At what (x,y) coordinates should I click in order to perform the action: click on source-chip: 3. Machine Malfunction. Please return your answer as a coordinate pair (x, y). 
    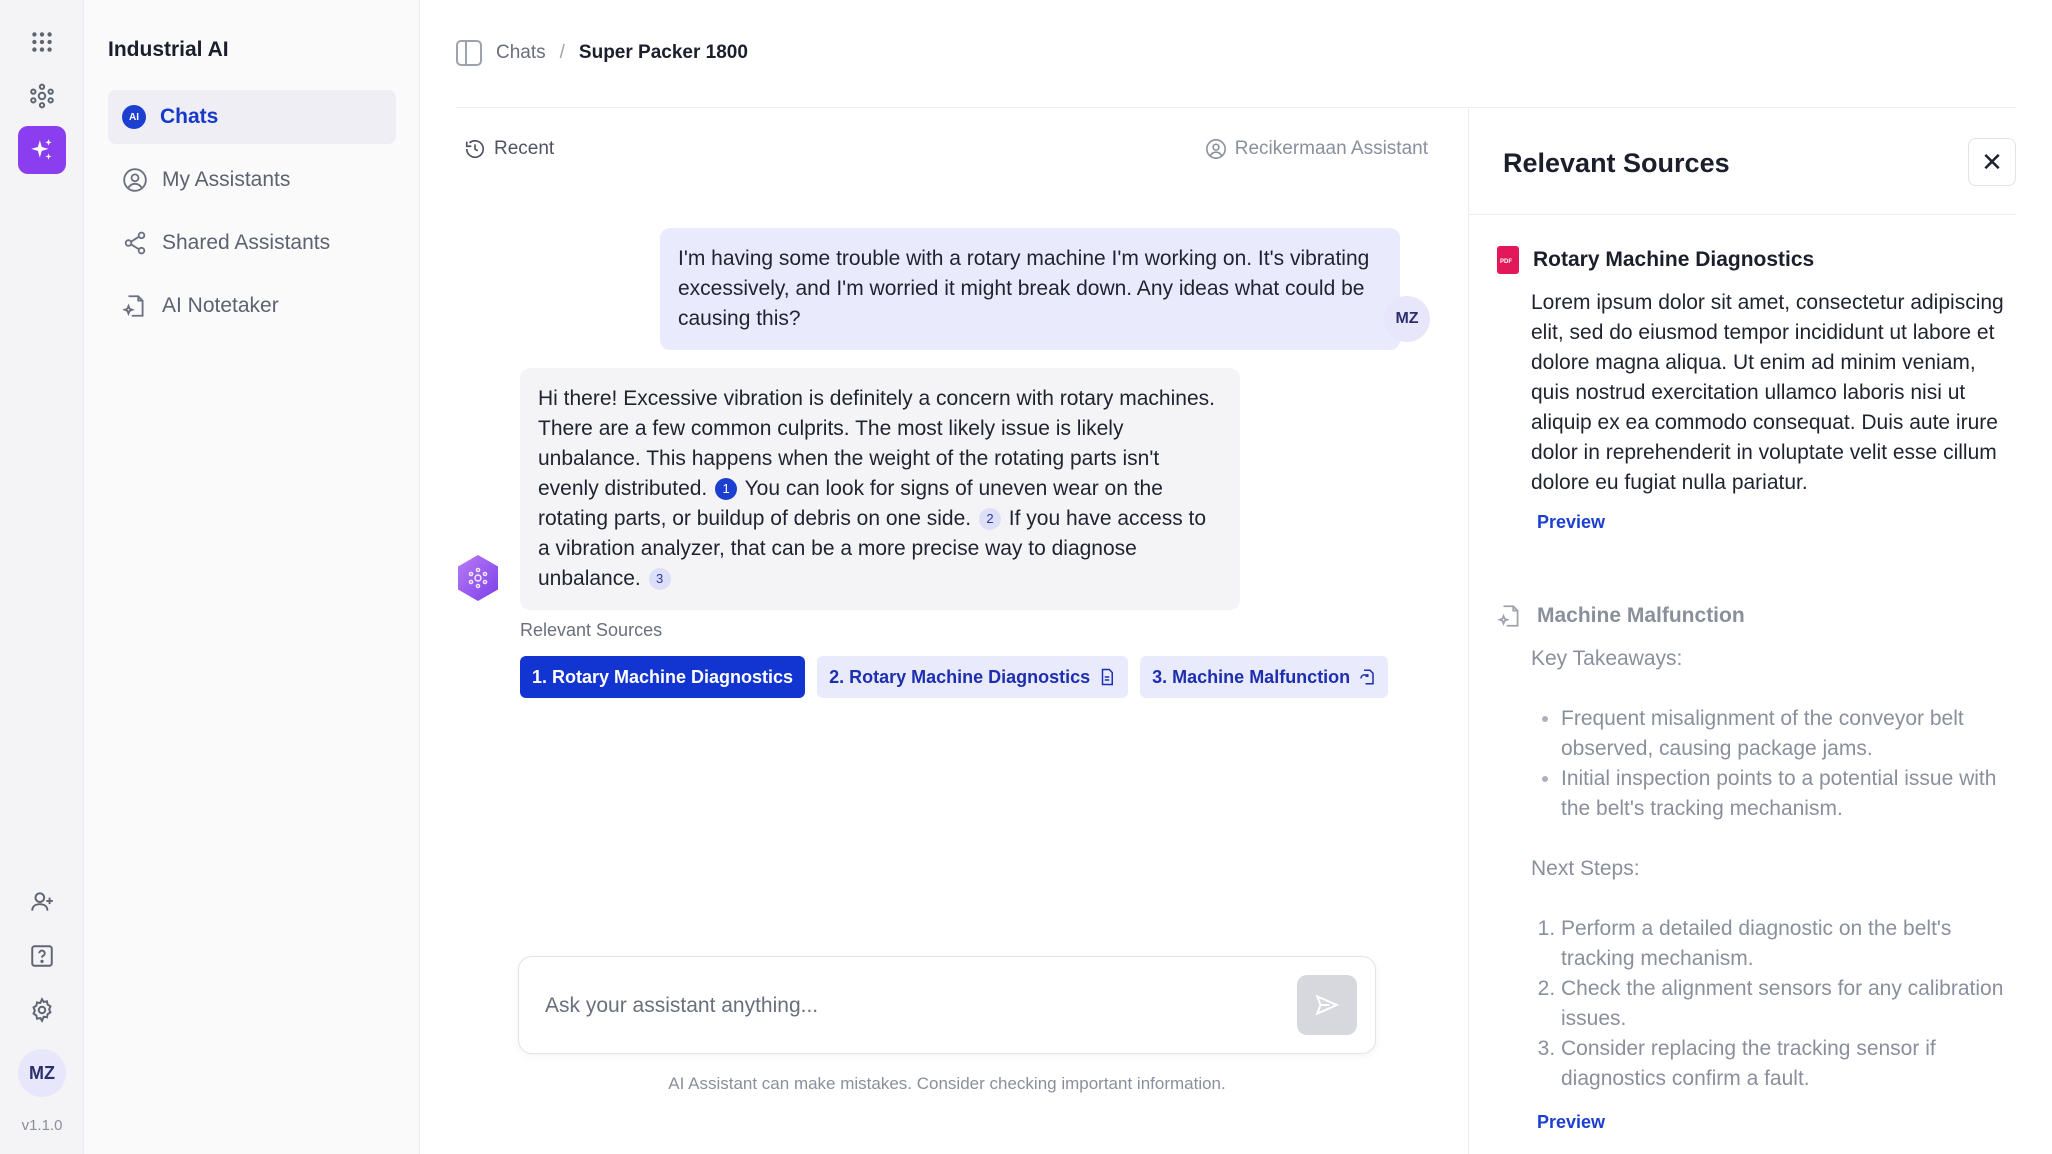
    Looking at the image, I should click on (1264, 677).